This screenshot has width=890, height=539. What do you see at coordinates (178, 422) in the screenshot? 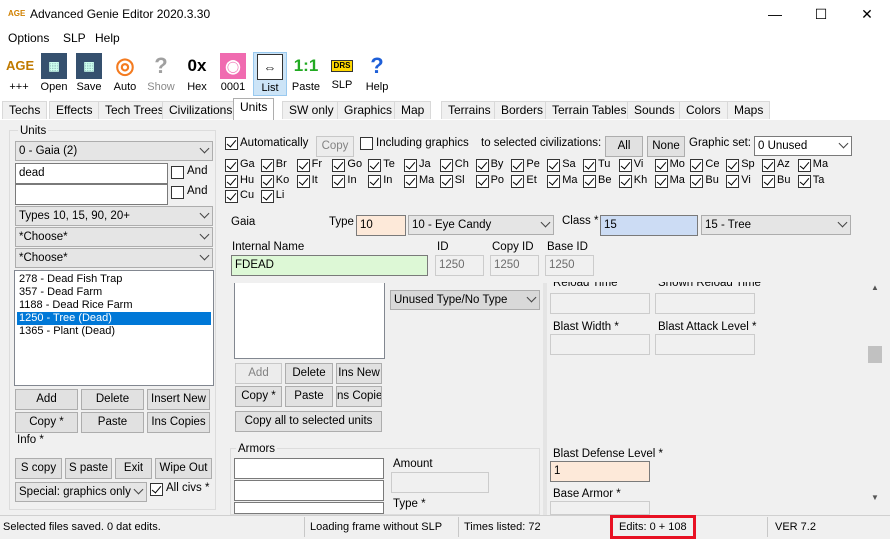
I see `ins-copies-button: Ins Copies` at bounding box center [178, 422].